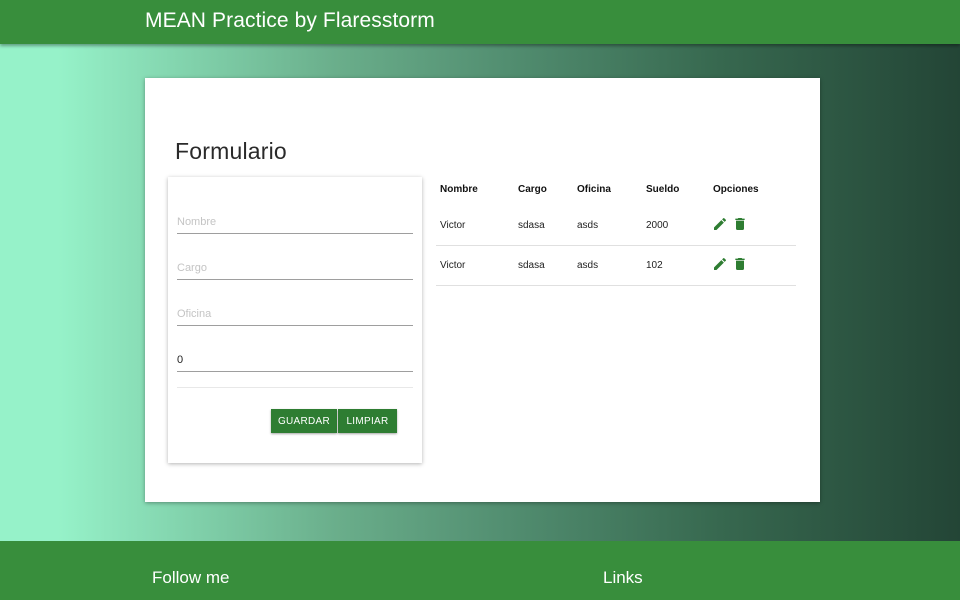  I want to click on navbar: MEAN Practice by Flaresstorm, so click(480, 22).